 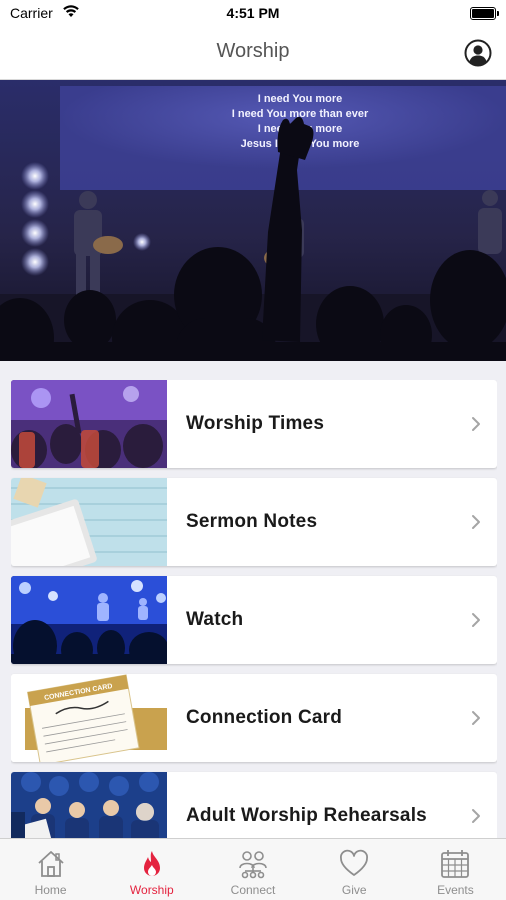 What do you see at coordinates (484, 13) in the screenshot?
I see `battery-icon` at bounding box center [484, 13].